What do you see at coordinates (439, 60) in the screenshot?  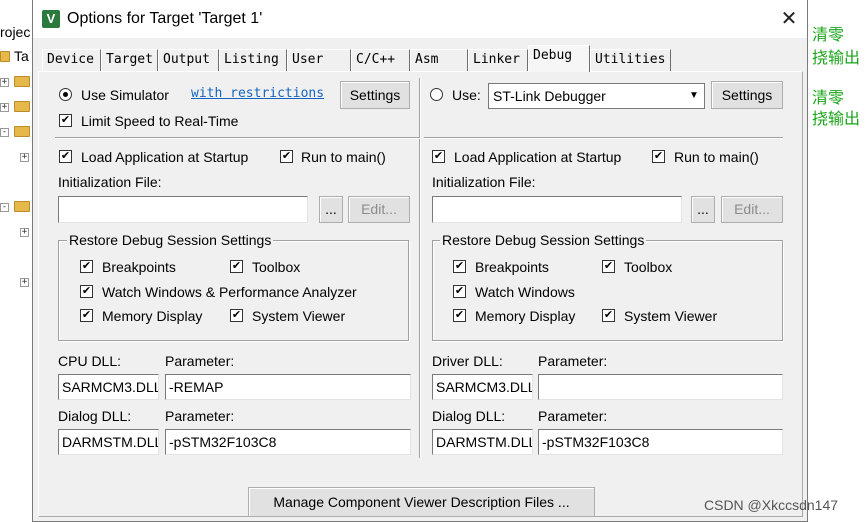 I see `tab-asm: Asm` at bounding box center [439, 60].